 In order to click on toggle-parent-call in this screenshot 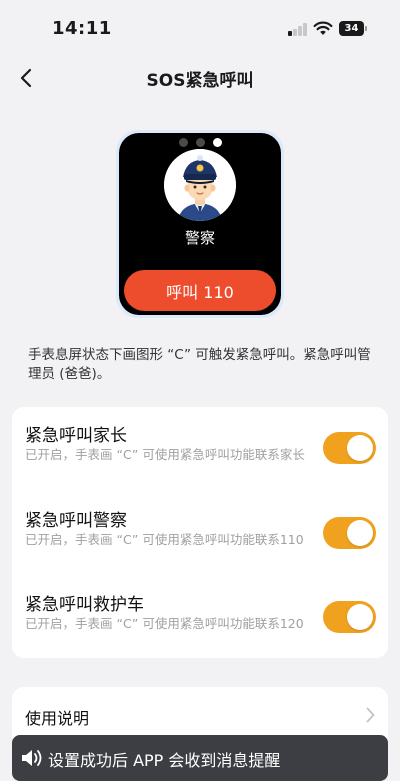, I will do `click(349, 448)`.